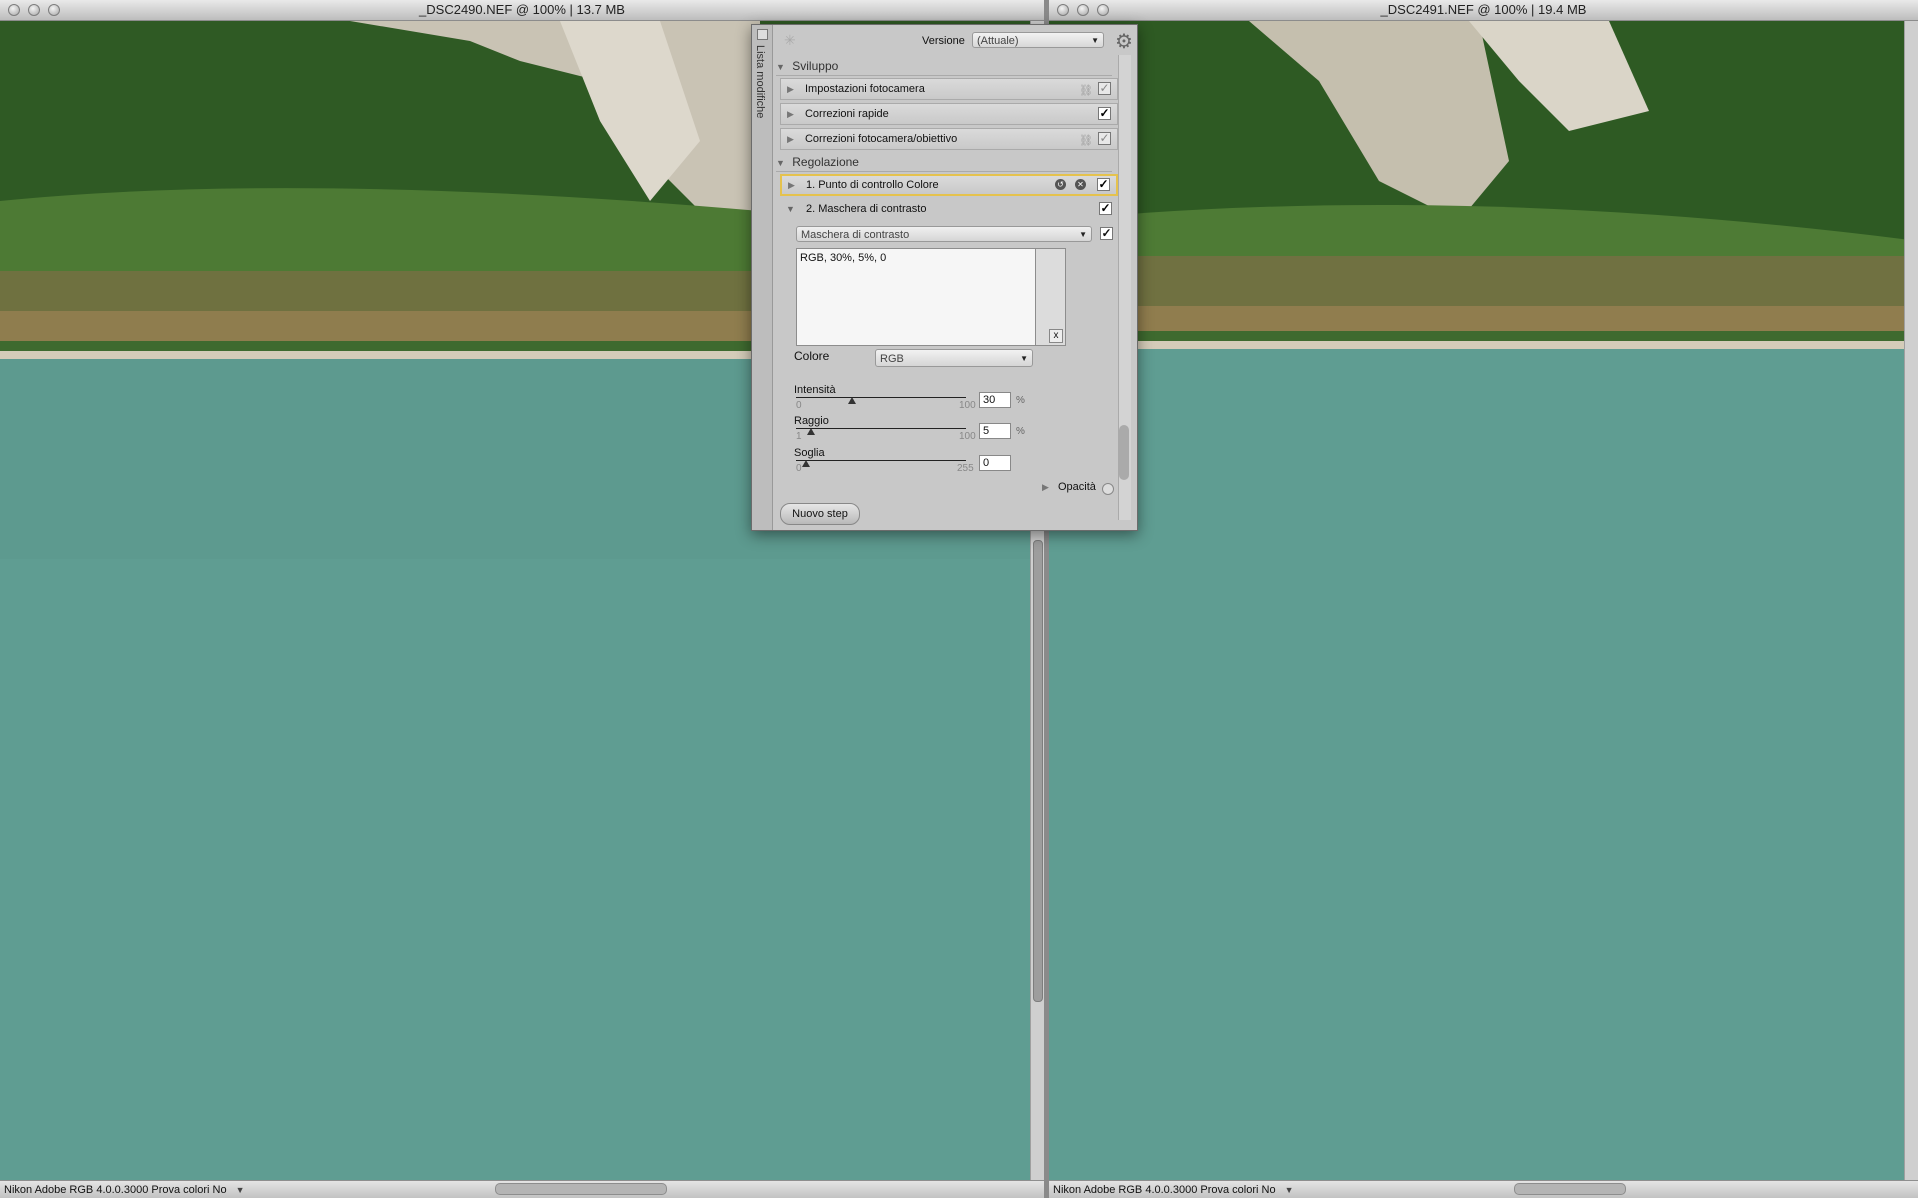 Image resolution: width=1918 pixels, height=1198 pixels. What do you see at coordinates (846, 114) in the screenshot?
I see `step-label: Correzioni rapide` at bounding box center [846, 114].